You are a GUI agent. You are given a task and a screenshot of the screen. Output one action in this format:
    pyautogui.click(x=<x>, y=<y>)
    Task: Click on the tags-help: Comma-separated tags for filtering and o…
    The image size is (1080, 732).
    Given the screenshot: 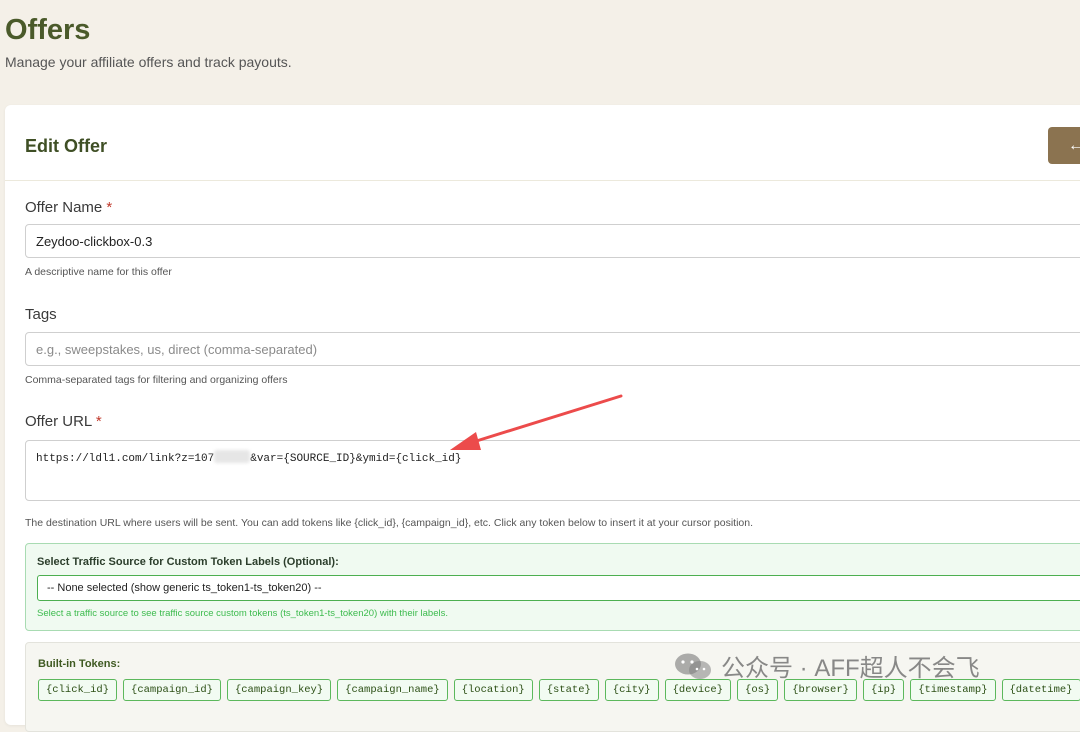 What is the action you would take?
    pyautogui.click(x=156, y=380)
    